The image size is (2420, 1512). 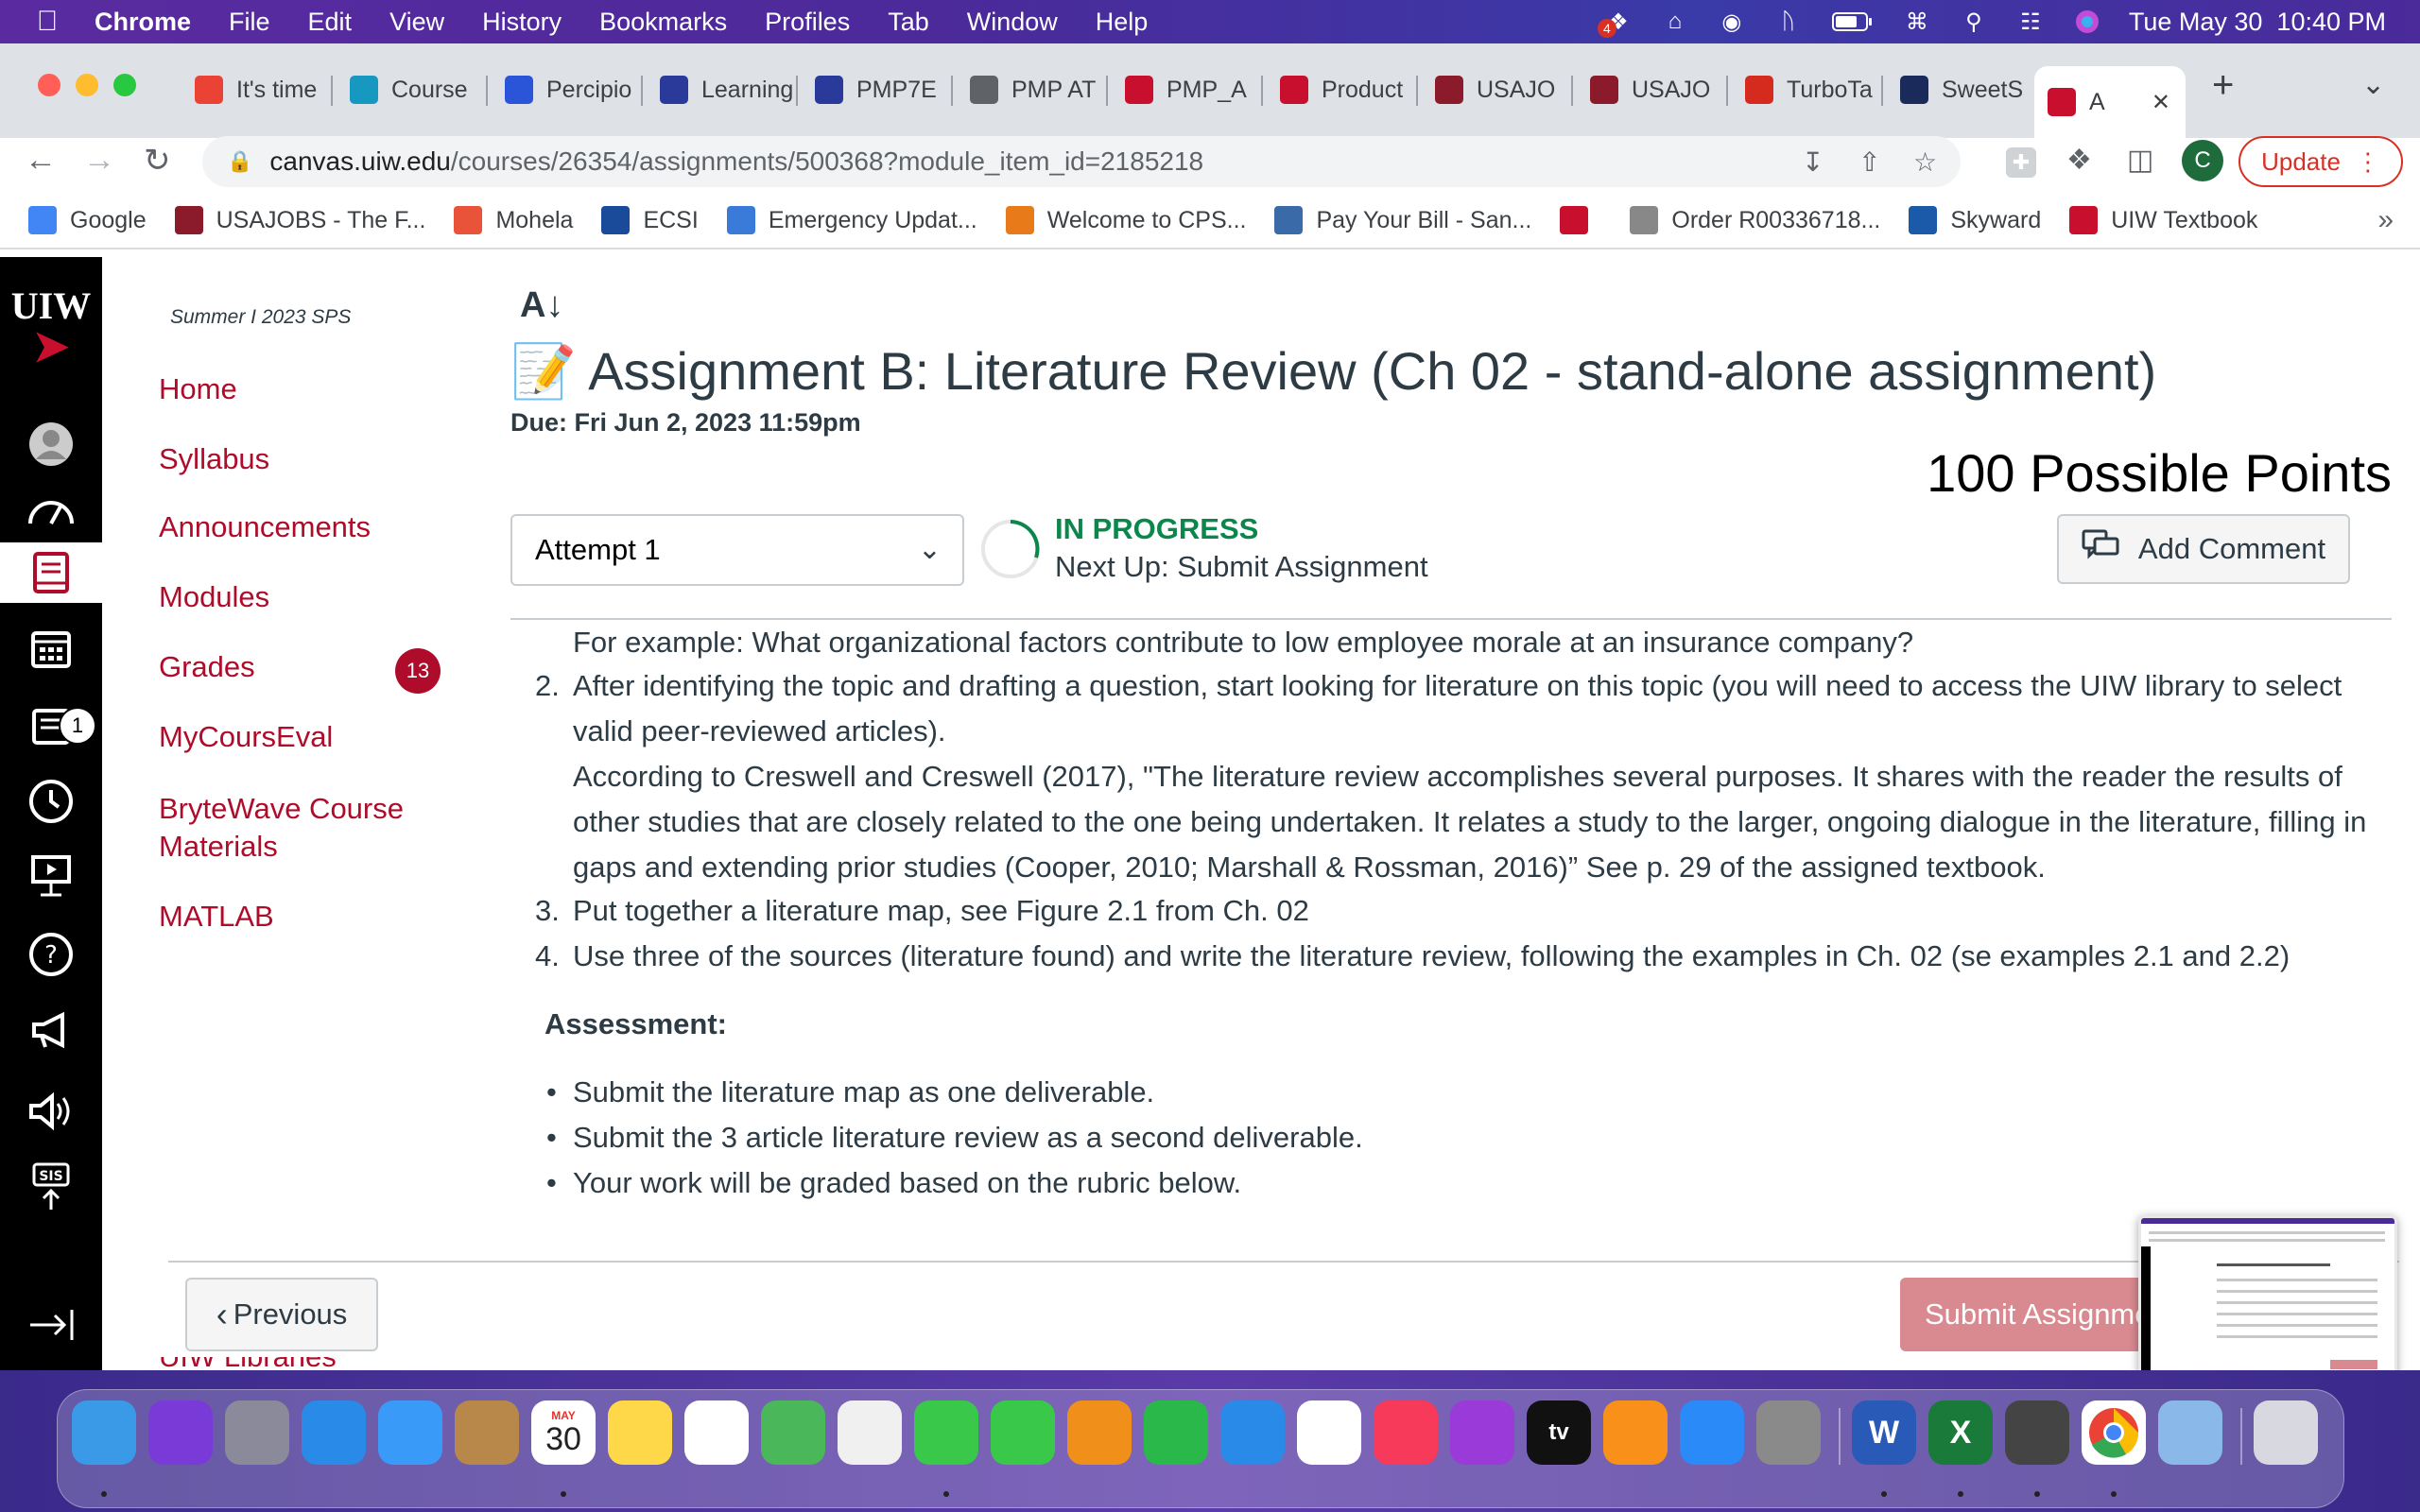 I want to click on appstore-icon, so click(x=1712, y=1432).